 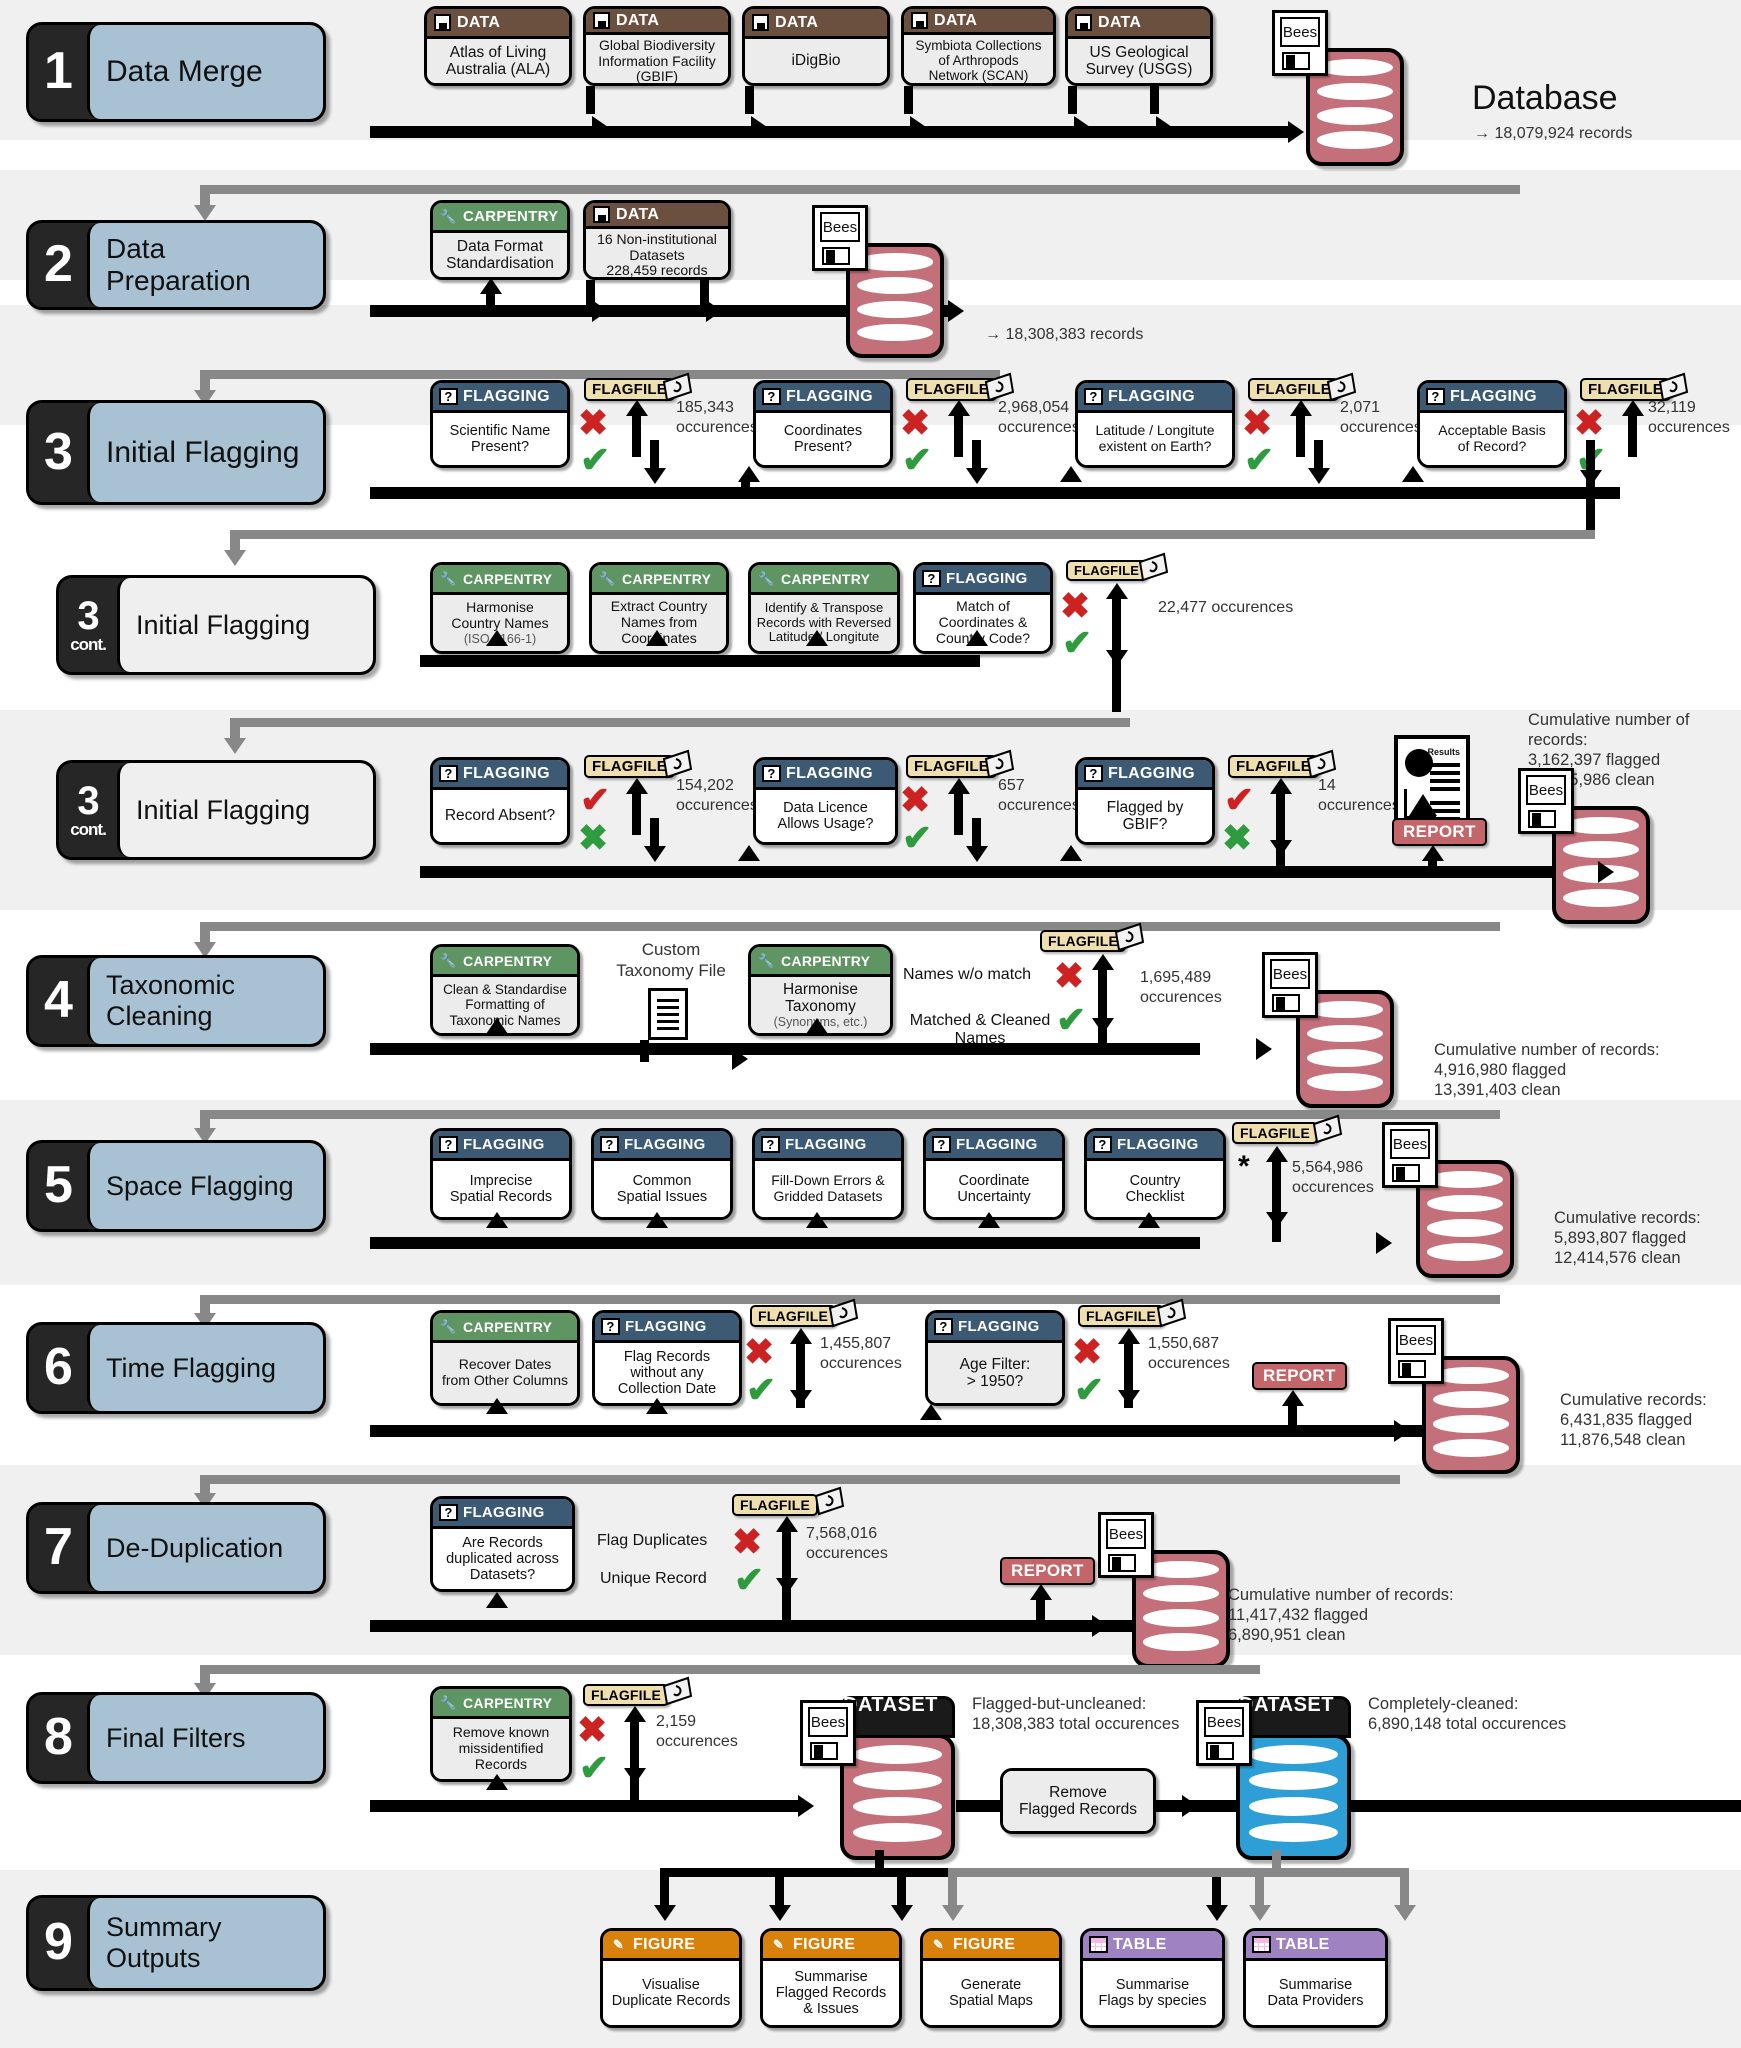 I want to click on flow-line-s6, so click(x=910, y=1431).